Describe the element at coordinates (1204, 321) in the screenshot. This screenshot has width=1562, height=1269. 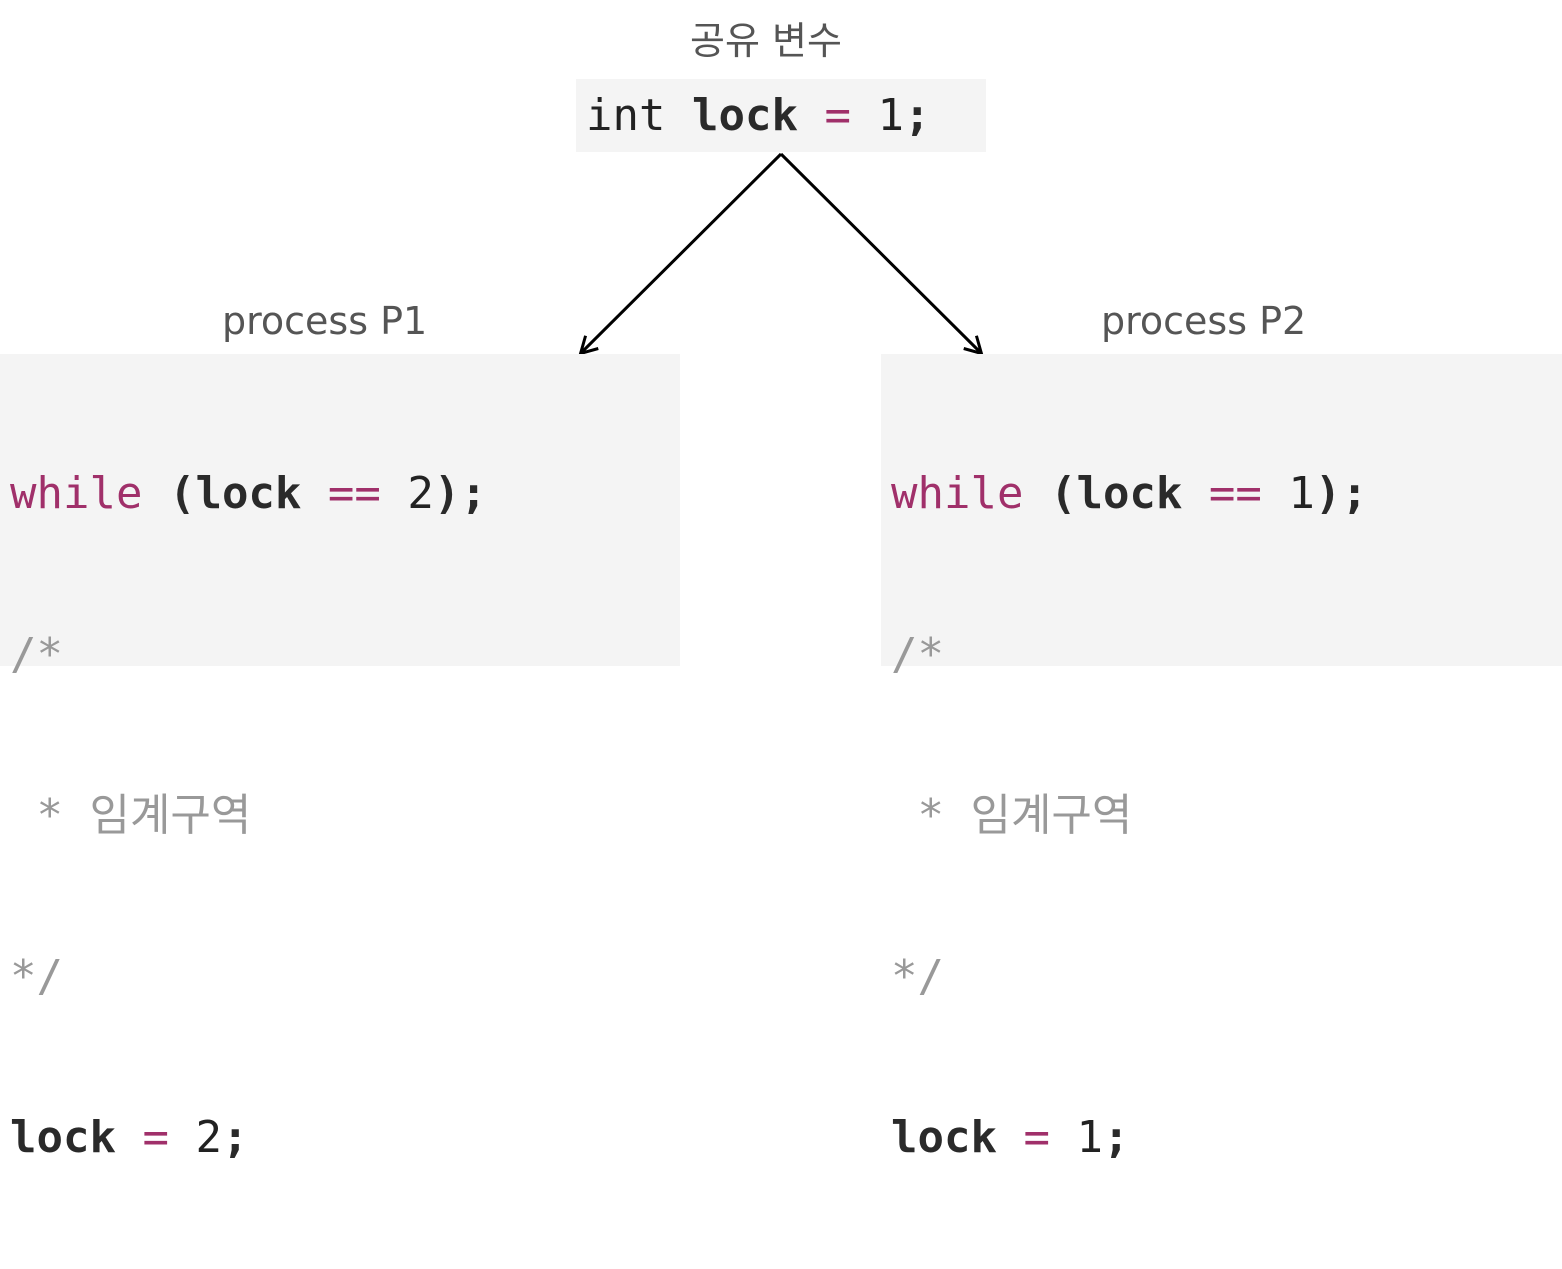
I see `process-p2-title: process P2` at that location.